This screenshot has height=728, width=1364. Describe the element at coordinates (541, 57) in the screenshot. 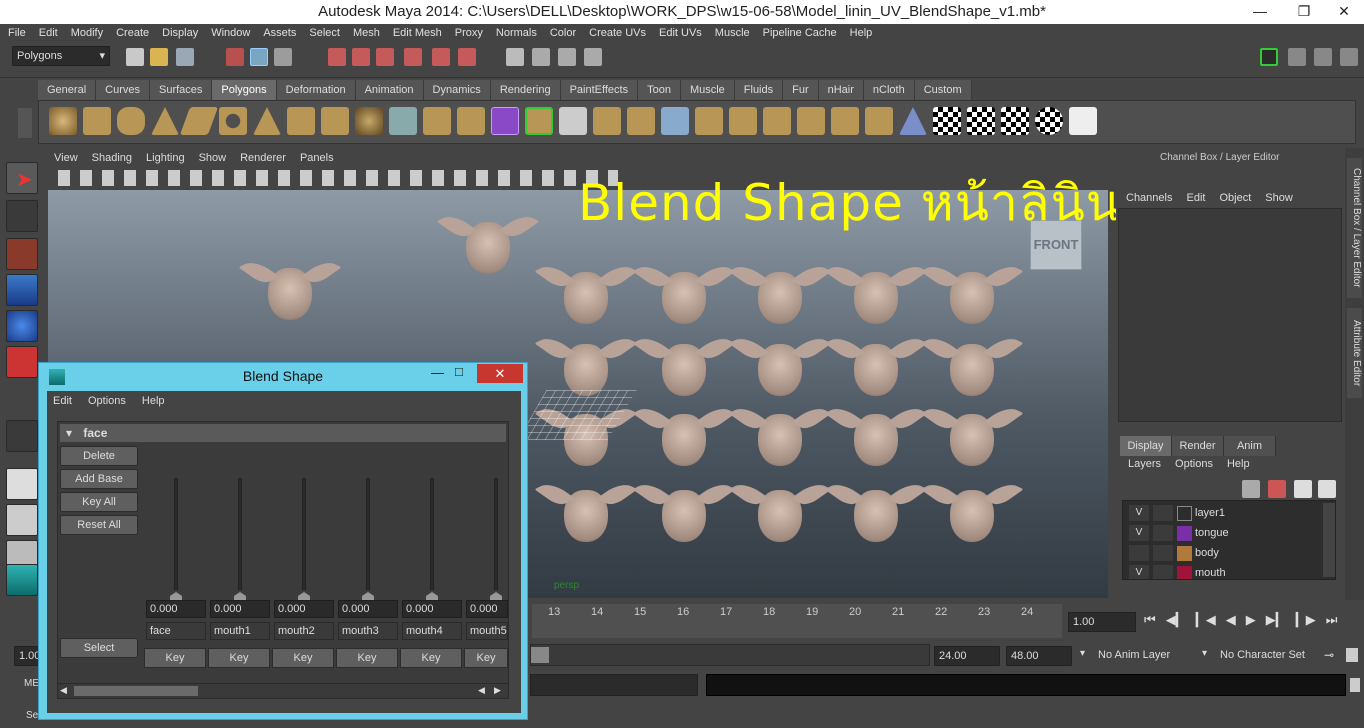

I see `render-icon` at that location.